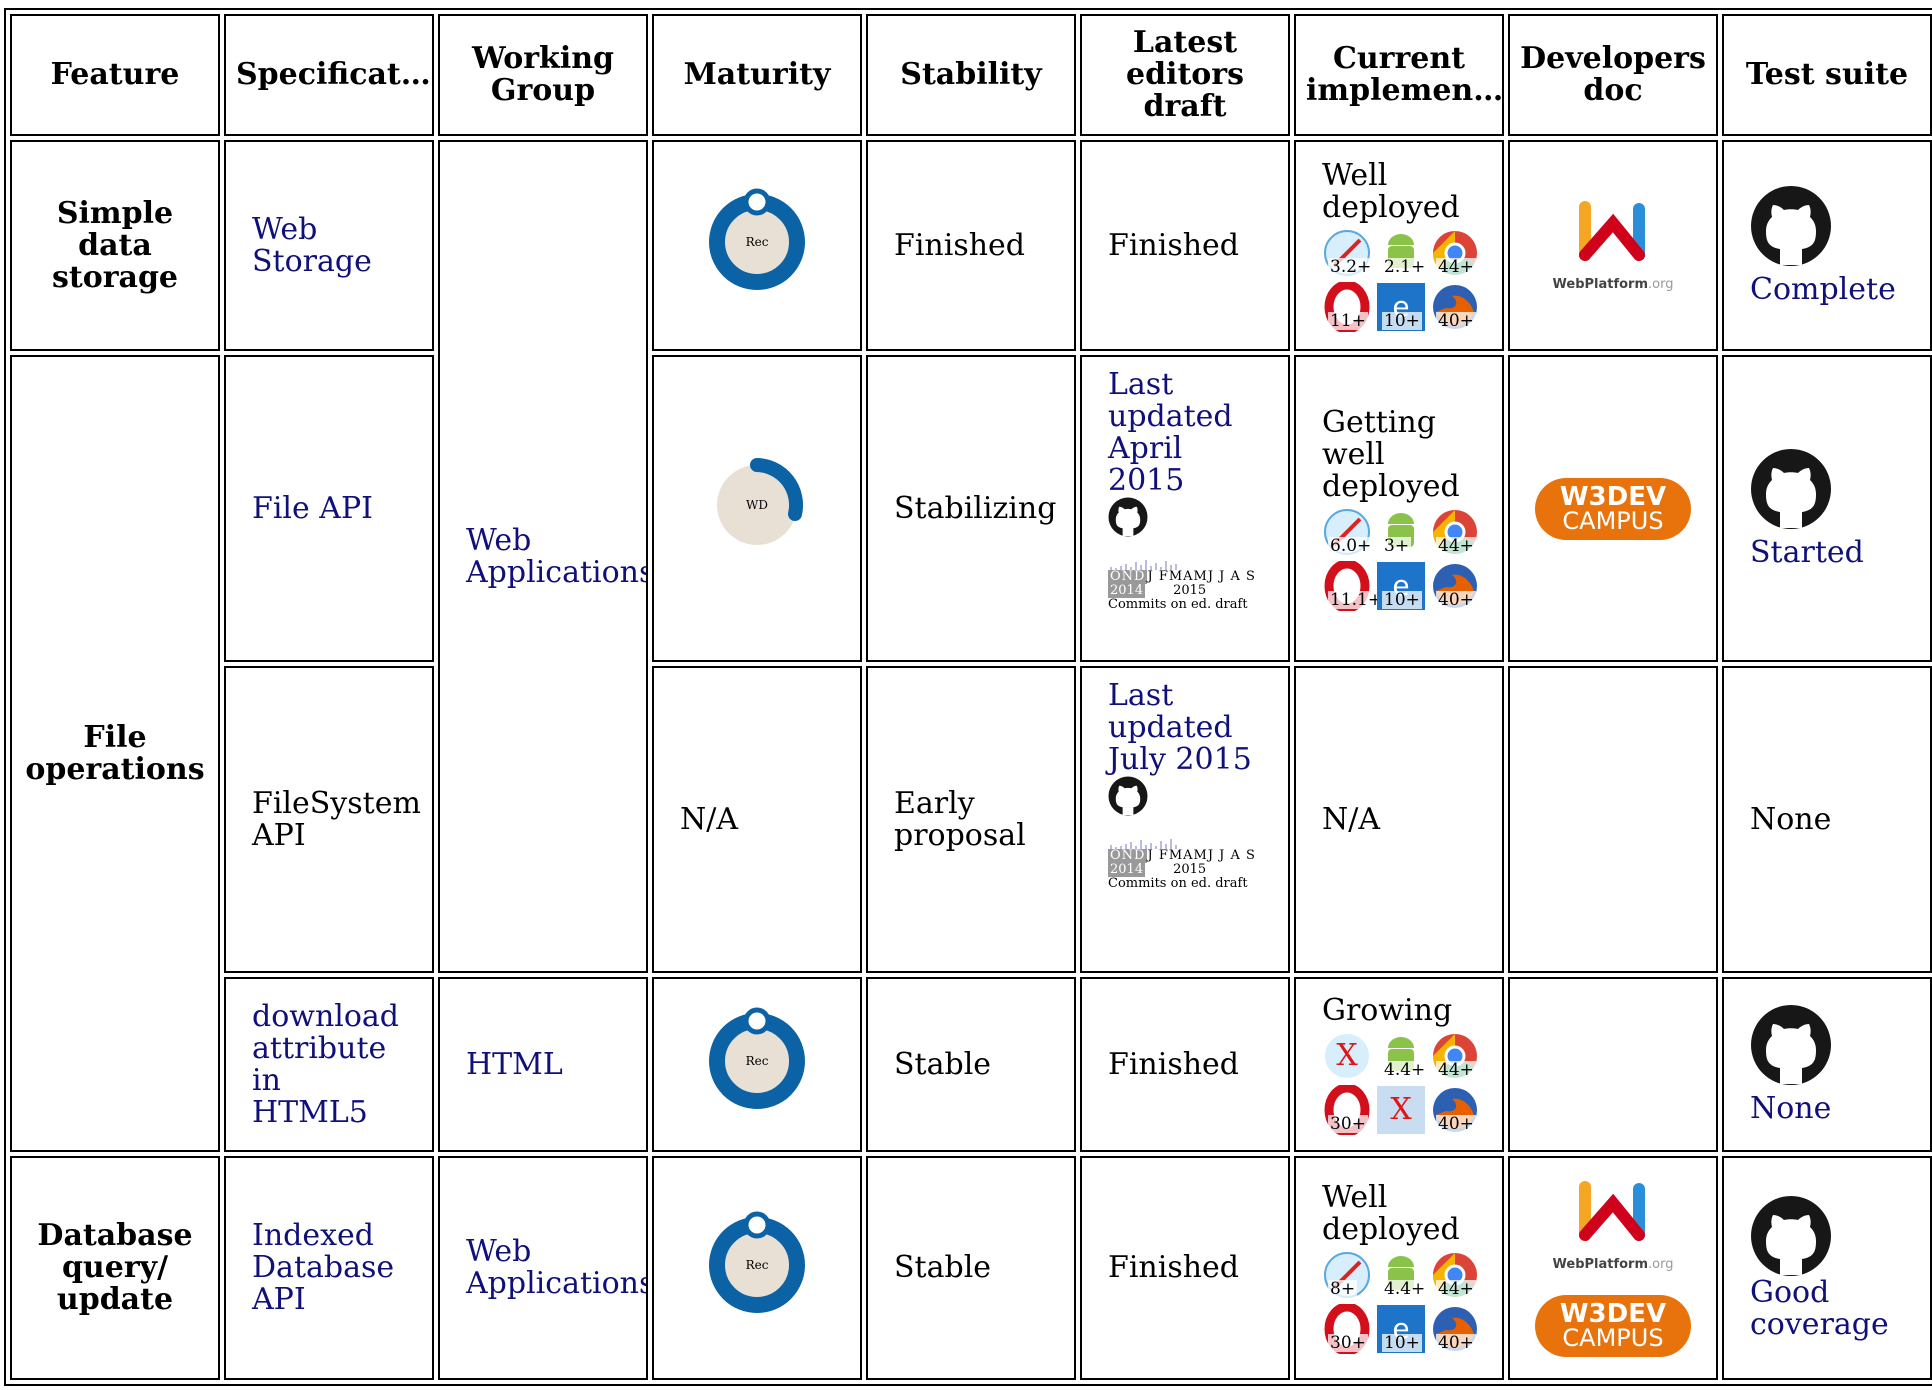 The height and width of the screenshot is (1390, 1932). I want to click on impl-cell: Well deployed 8+ 4.4+ 44+ 30+ e 10+ 40+, so click(1399, 1268).